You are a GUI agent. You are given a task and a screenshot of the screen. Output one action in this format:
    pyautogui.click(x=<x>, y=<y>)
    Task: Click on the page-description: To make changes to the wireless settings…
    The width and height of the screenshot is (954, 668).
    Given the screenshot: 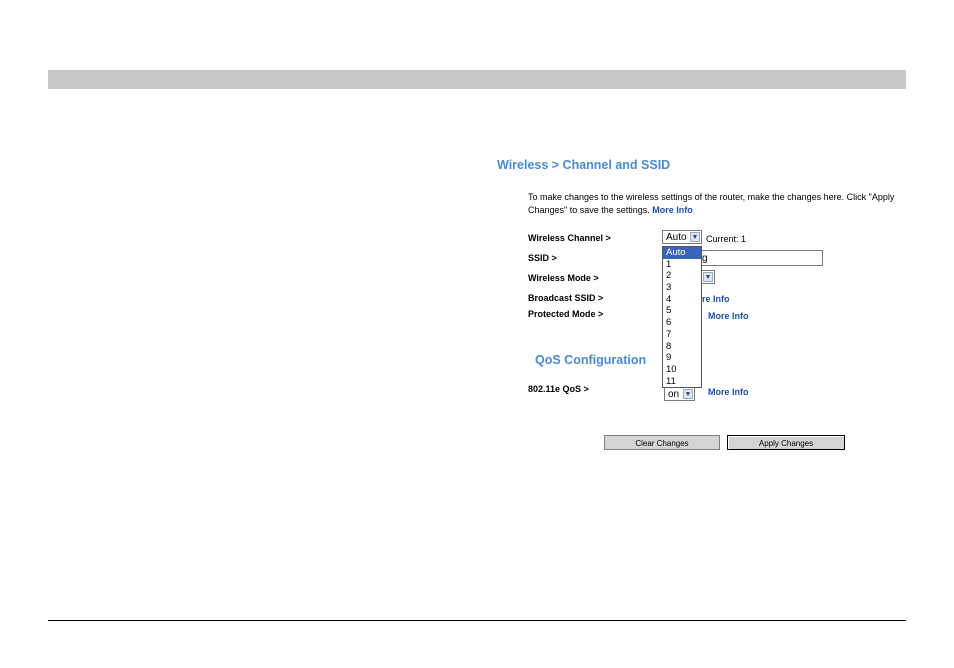 What is the action you would take?
    pyautogui.click(x=718, y=204)
    